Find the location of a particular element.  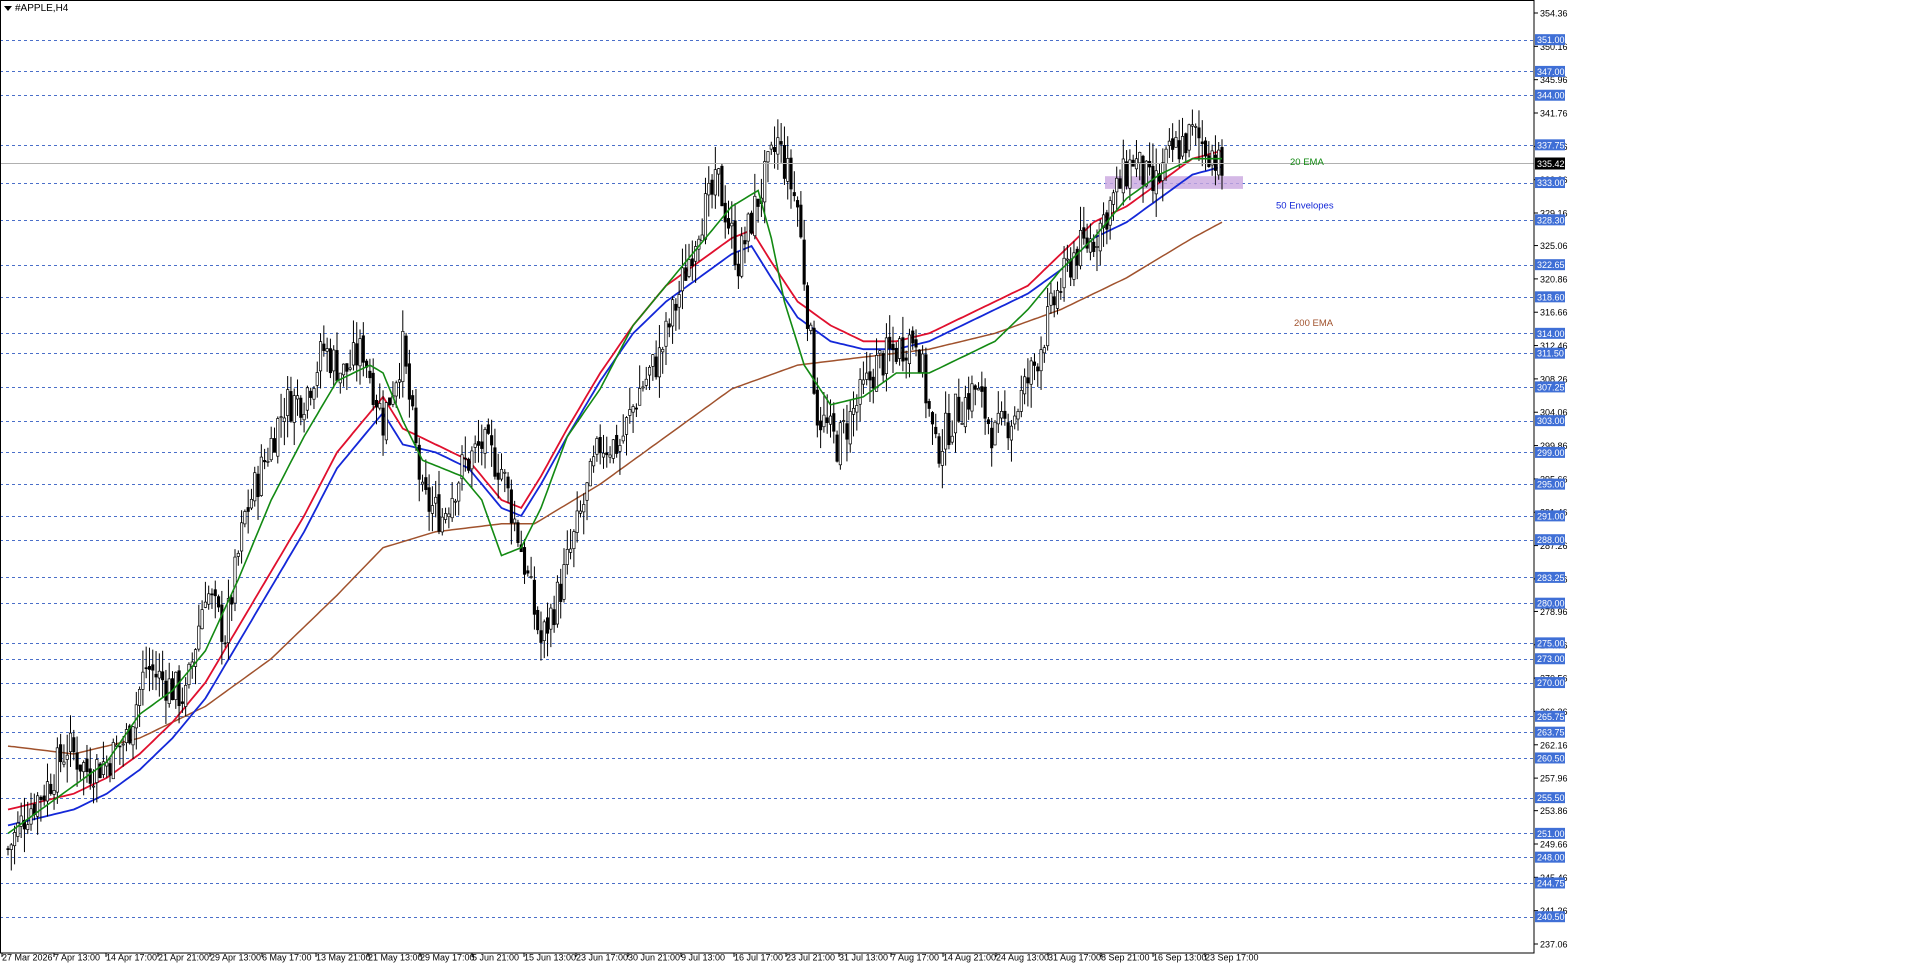

level-label: 280.00 is located at coordinates (1551, 604).